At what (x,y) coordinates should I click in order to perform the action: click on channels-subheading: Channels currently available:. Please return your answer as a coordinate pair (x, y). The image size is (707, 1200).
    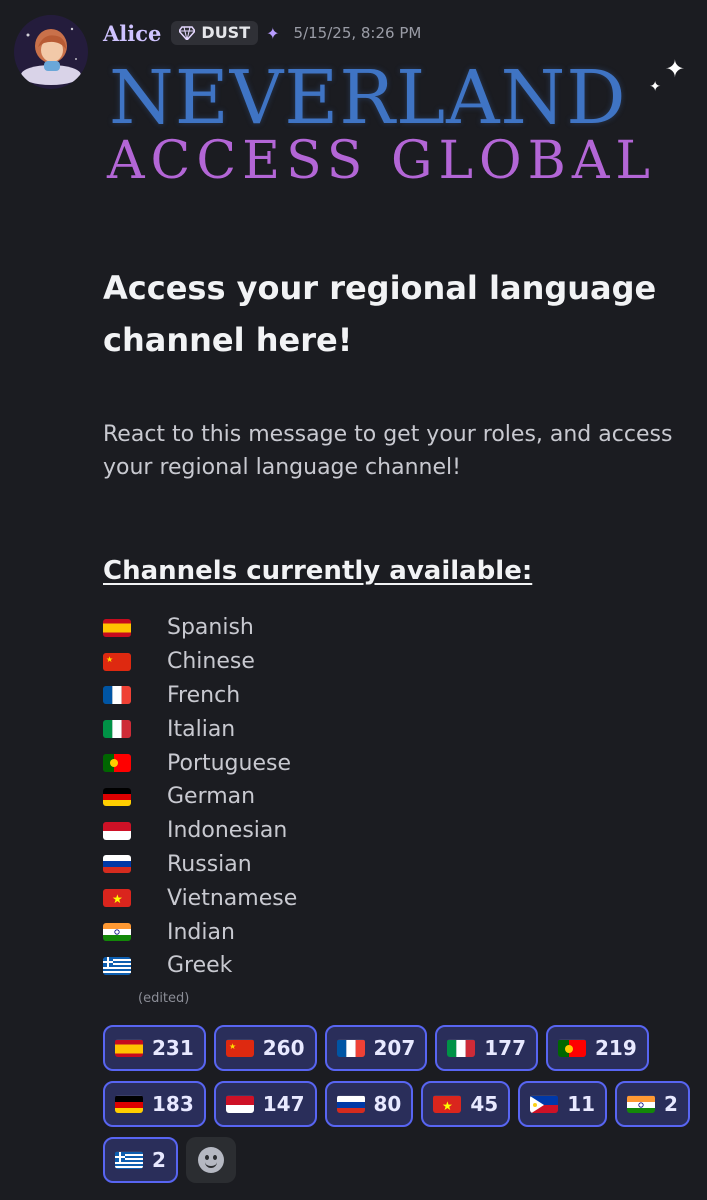
    Looking at the image, I should click on (318, 571).